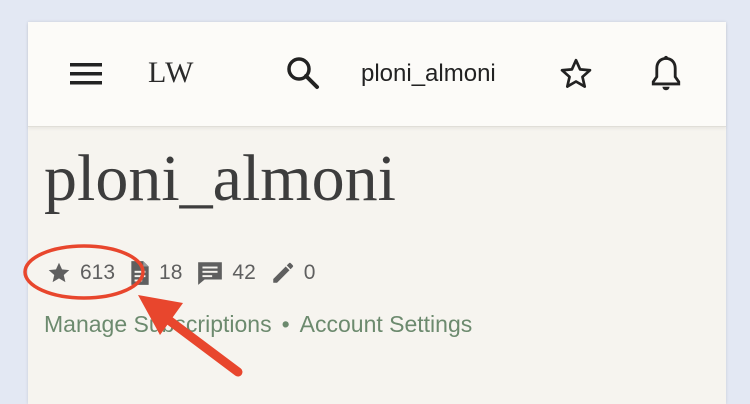 This screenshot has width=750, height=404. What do you see at coordinates (171, 272) in the screenshot?
I see `posts-count: 18` at bounding box center [171, 272].